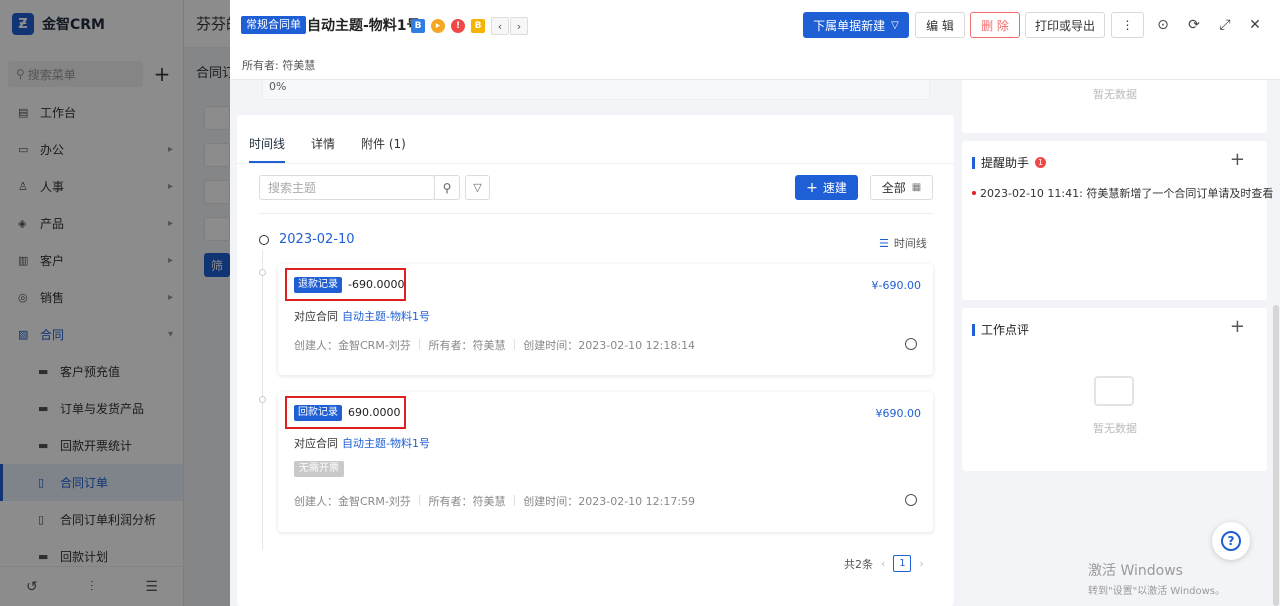 The image size is (1280, 606). Describe the element at coordinates (478, 26) in the screenshot. I see `note-icon: B` at that location.